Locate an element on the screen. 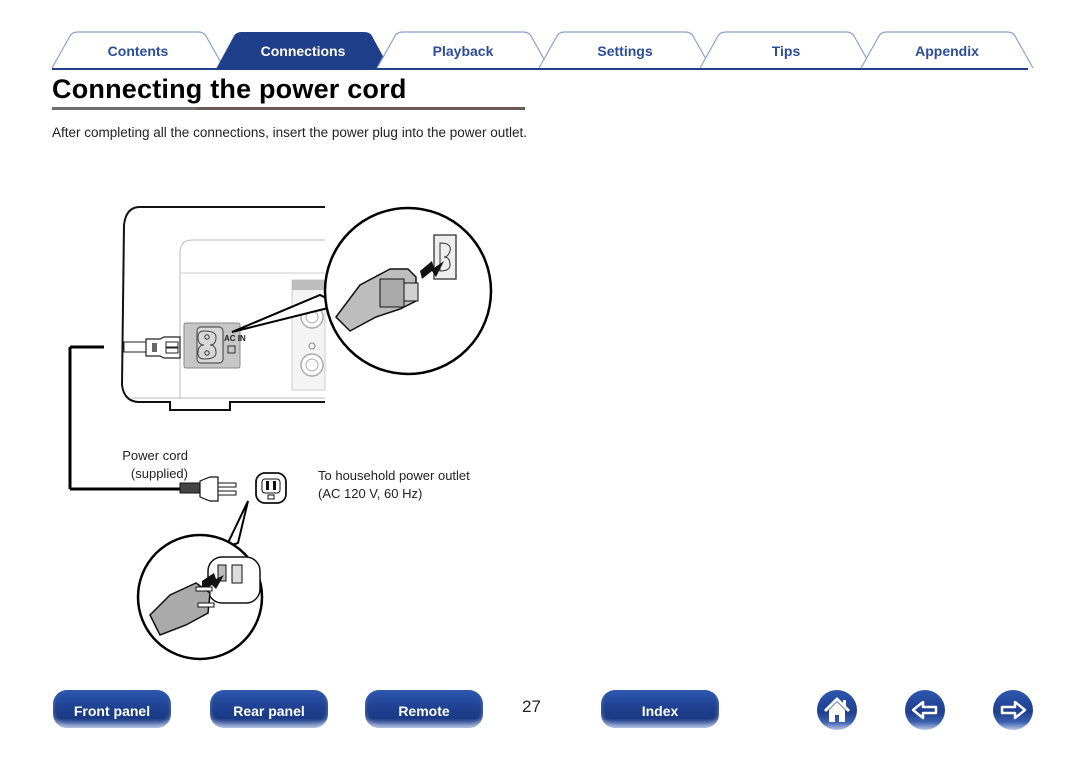  tab-appendix: Appendix is located at coordinates (947, 50).